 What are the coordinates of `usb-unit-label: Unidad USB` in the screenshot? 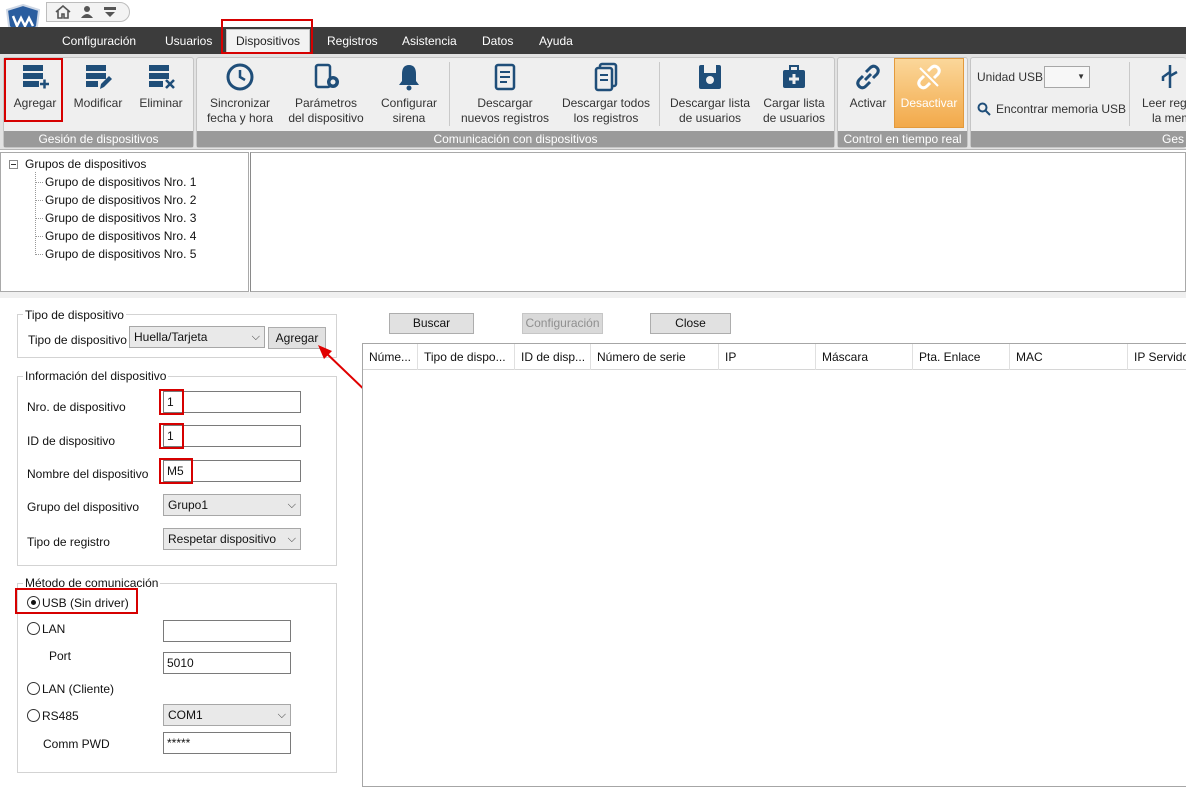 It's located at (1010, 77).